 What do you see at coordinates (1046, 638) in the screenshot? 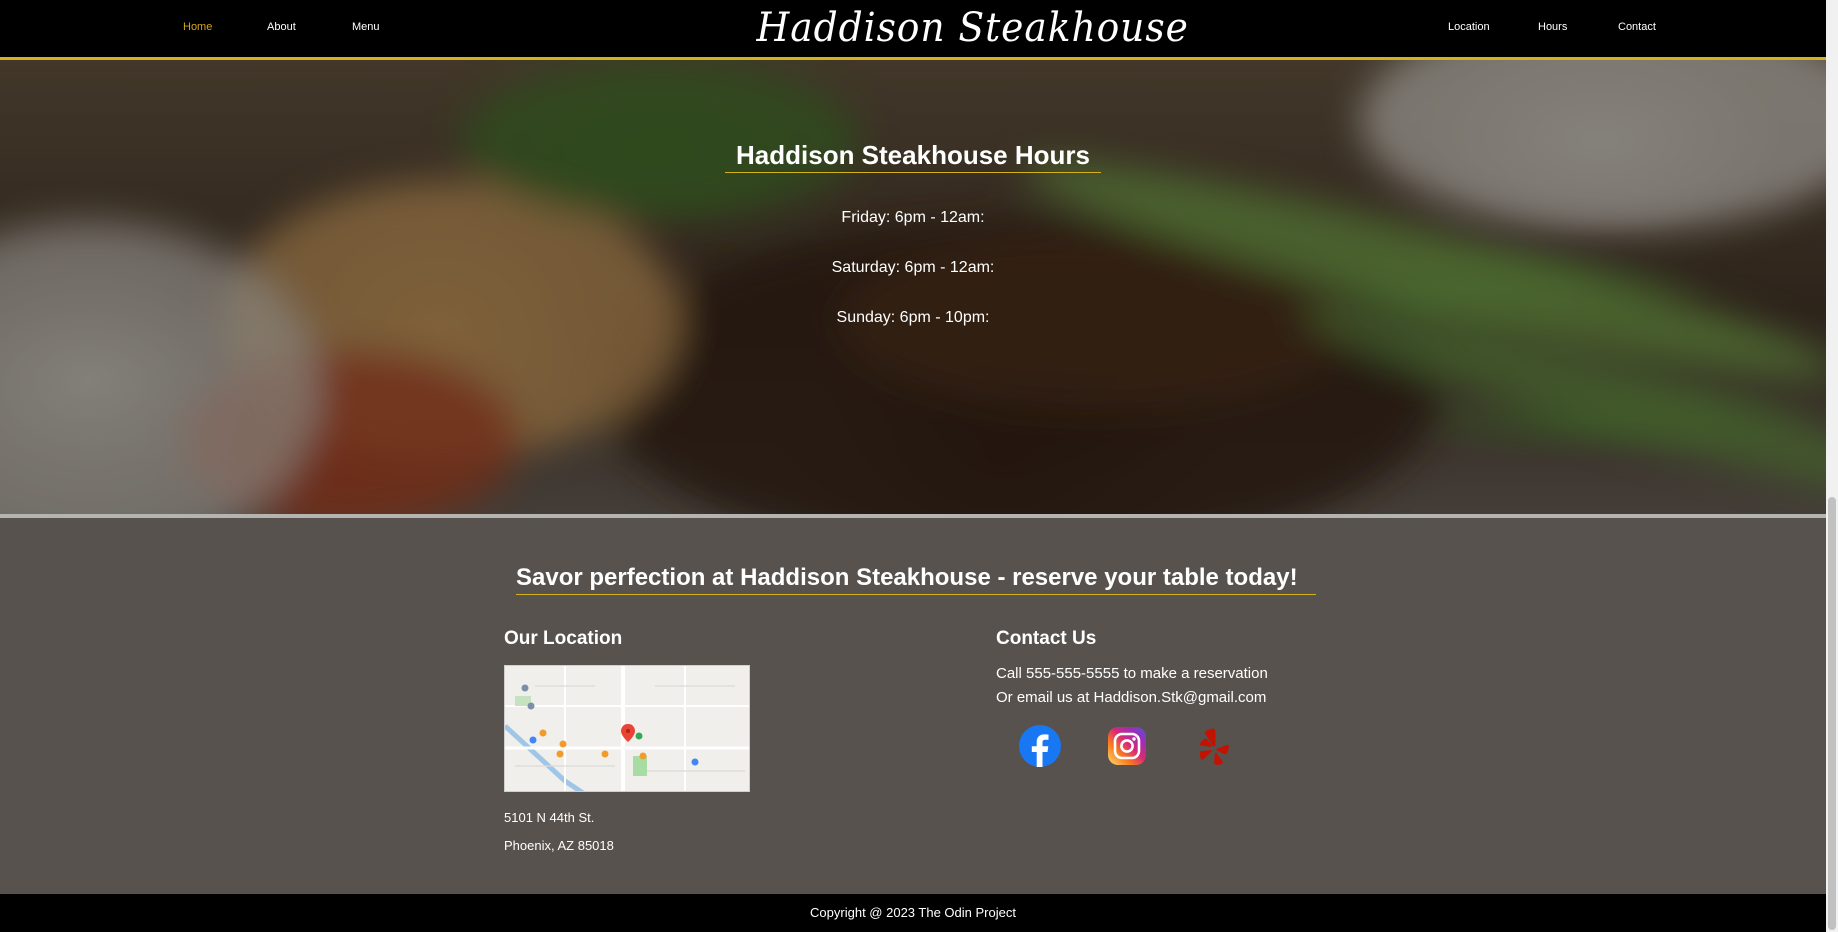
I see `contact-title: Contact Us` at bounding box center [1046, 638].